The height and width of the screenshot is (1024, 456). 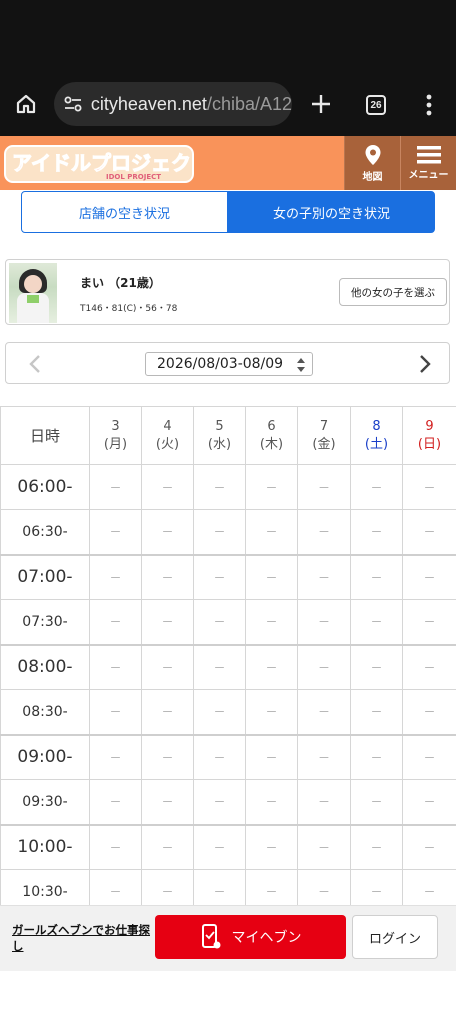 I want to click on week-navigator: 2026/08/03-08/09, so click(x=227, y=363).